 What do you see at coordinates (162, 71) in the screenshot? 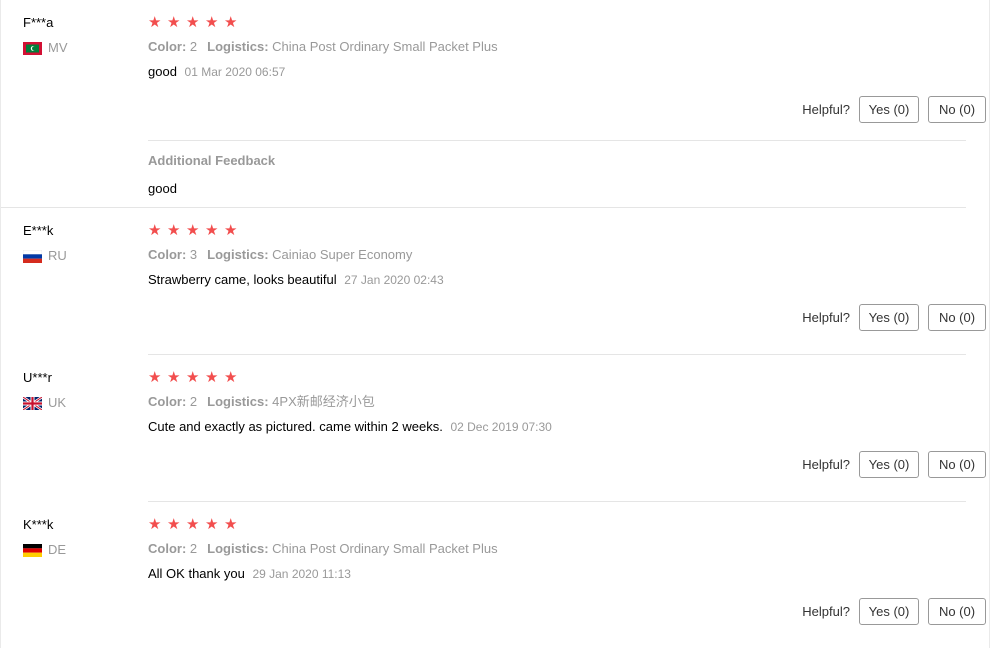
I see `review-text: good` at bounding box center [162, 71].